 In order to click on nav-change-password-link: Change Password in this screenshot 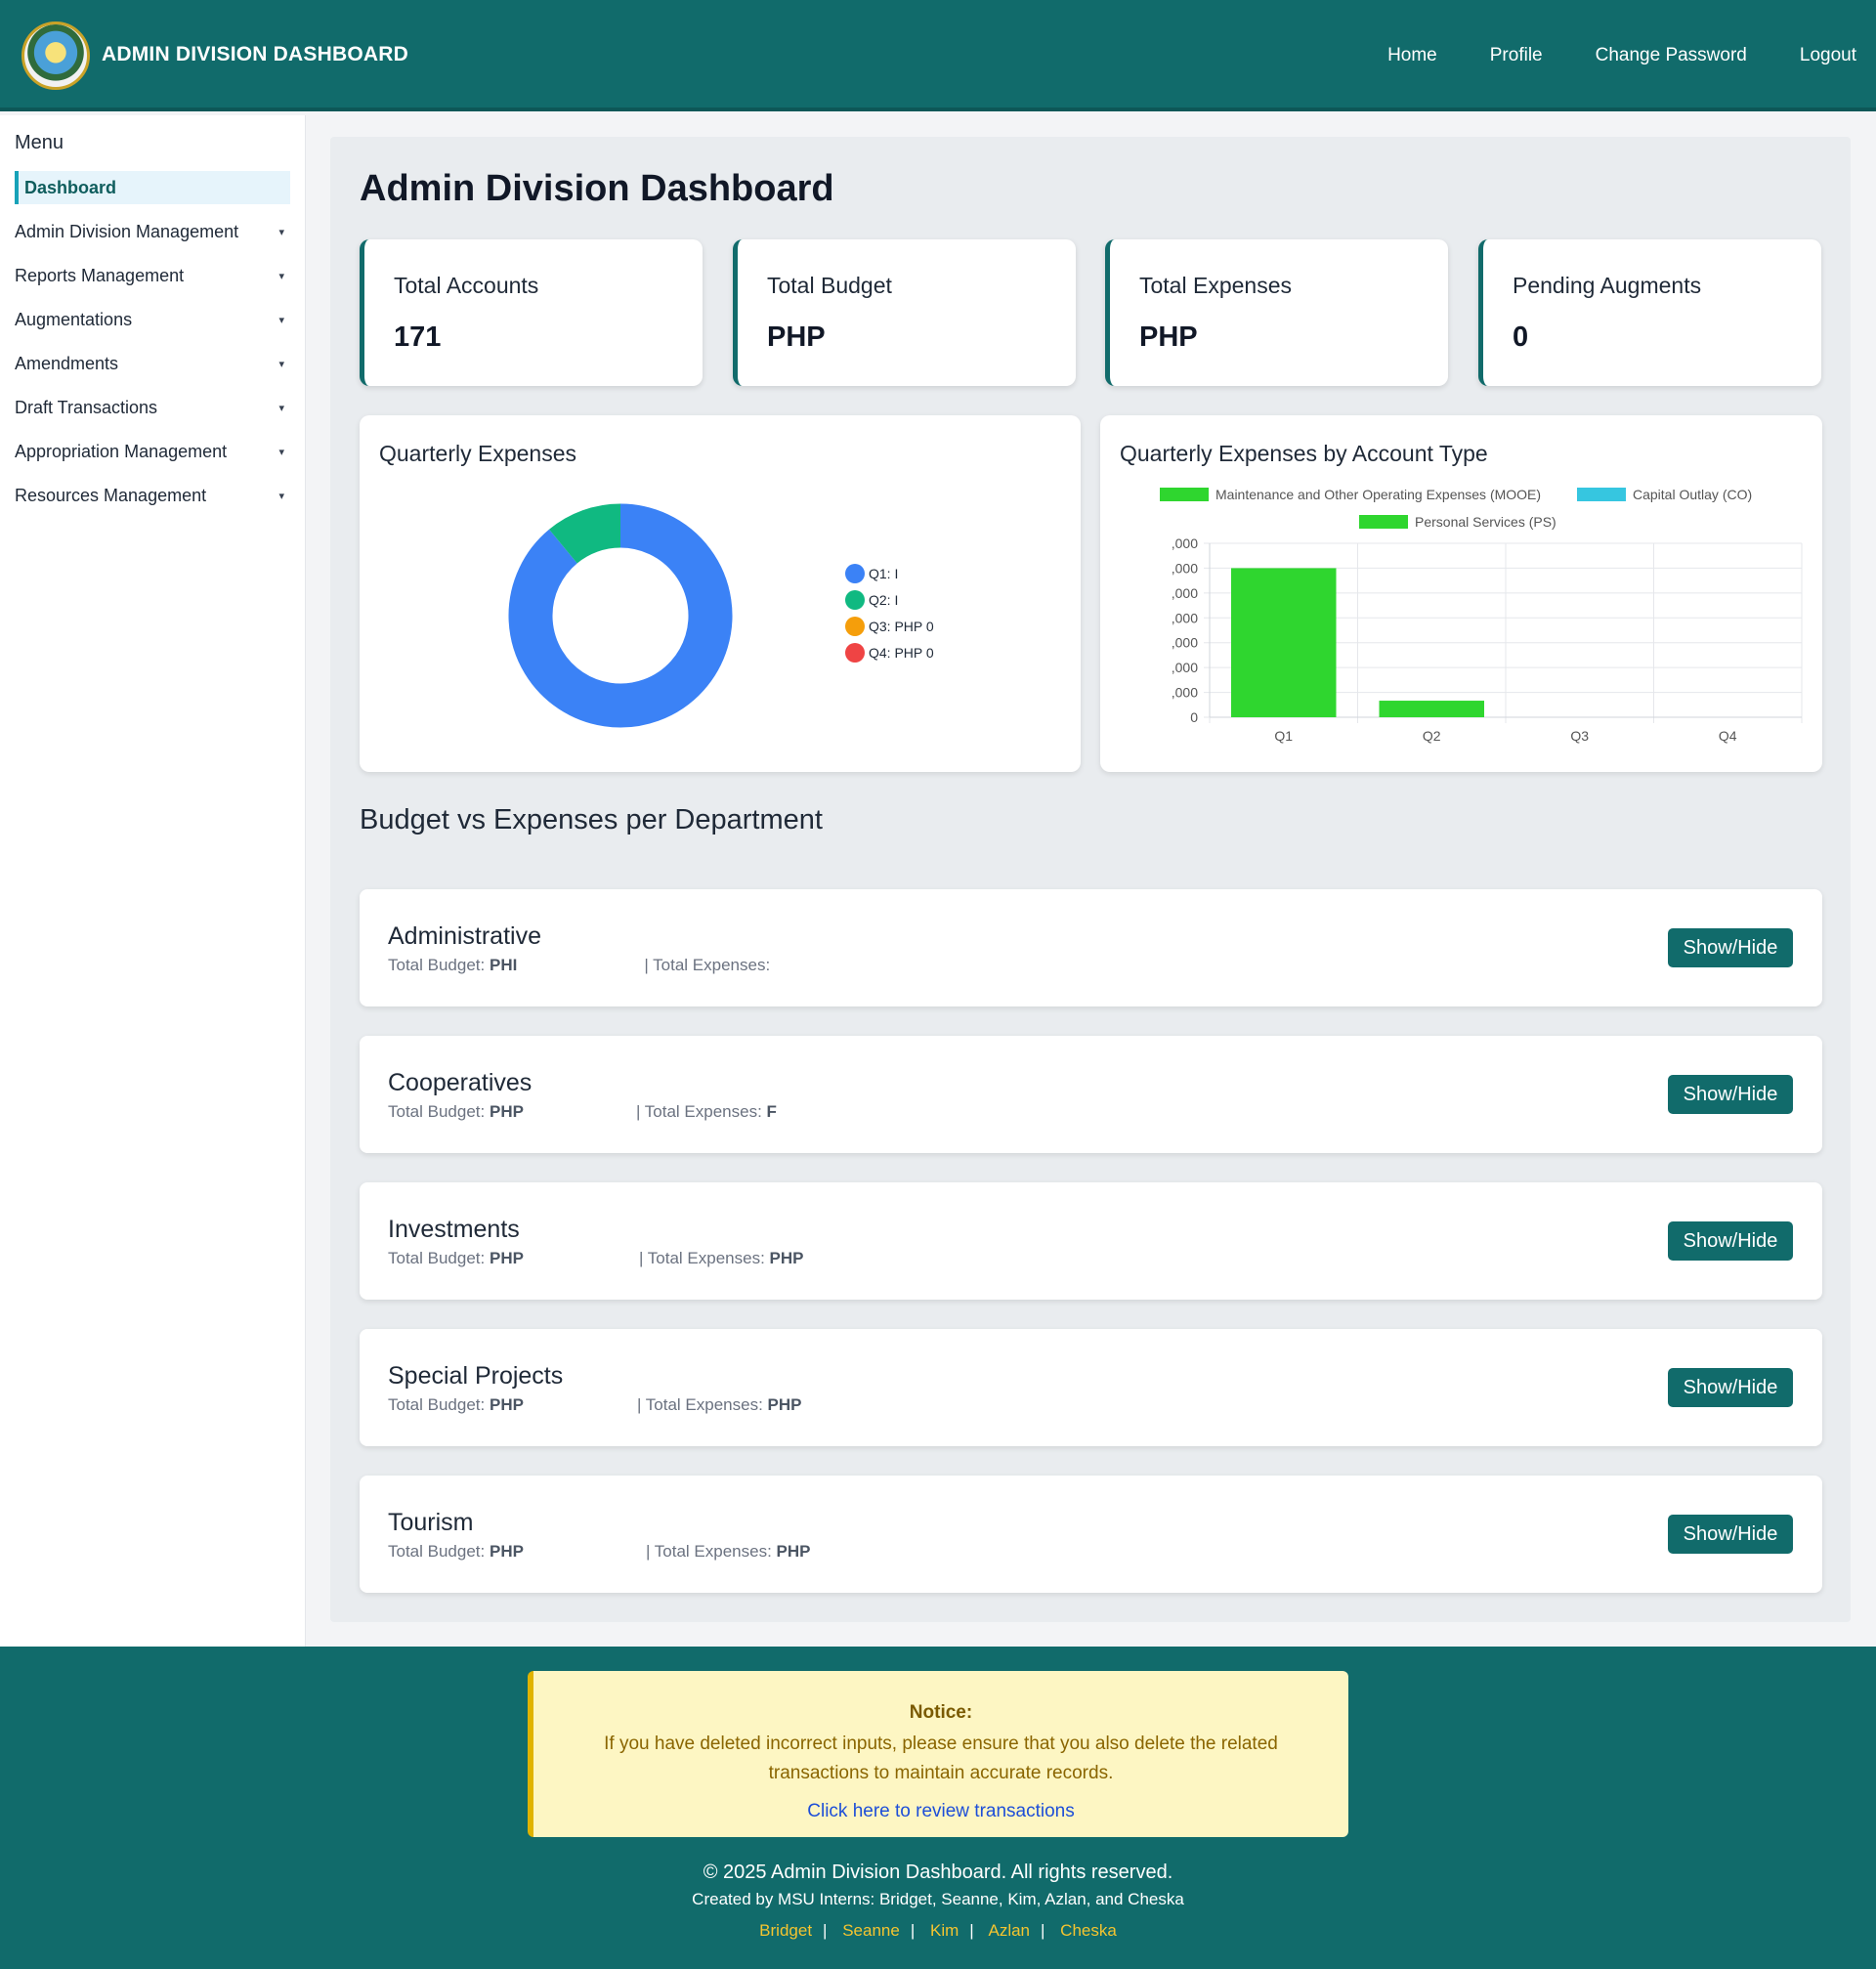, I will do `click(1671, 55)`.